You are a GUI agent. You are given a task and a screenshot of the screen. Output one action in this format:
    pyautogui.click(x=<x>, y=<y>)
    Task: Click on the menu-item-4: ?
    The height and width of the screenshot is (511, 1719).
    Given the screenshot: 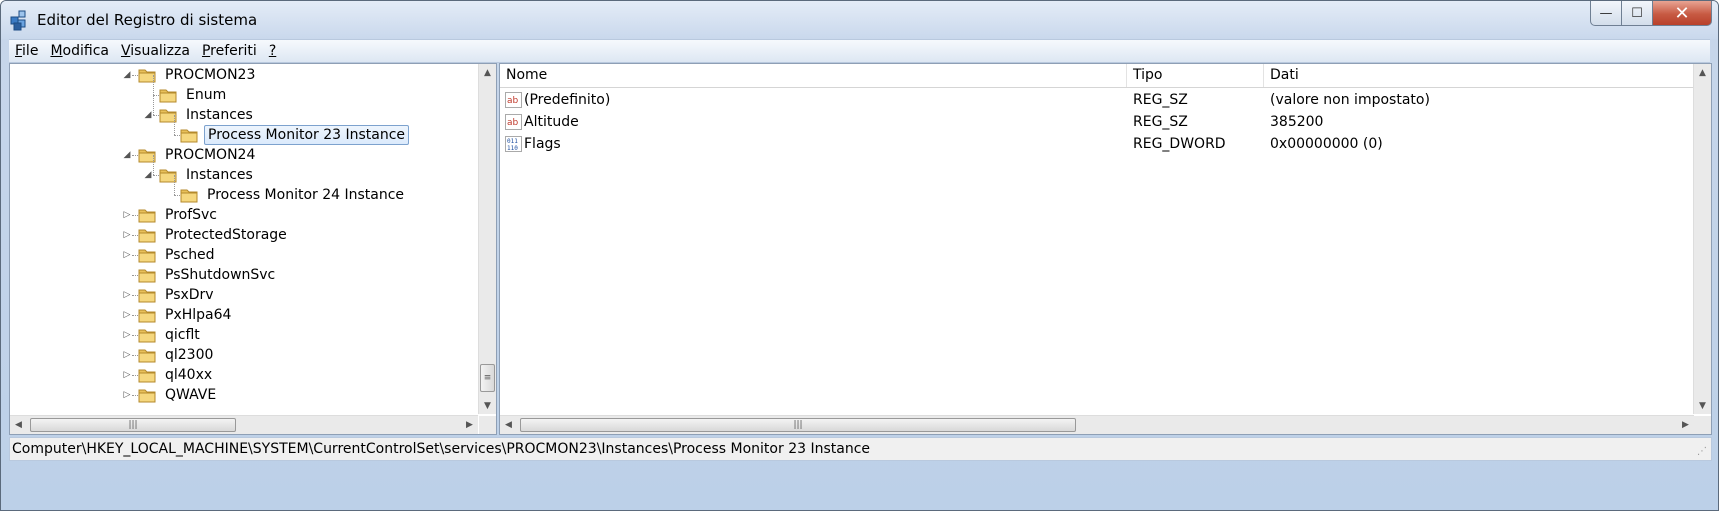 What is the action you would take?
    pyautogui.click(x=272, y=51)
    